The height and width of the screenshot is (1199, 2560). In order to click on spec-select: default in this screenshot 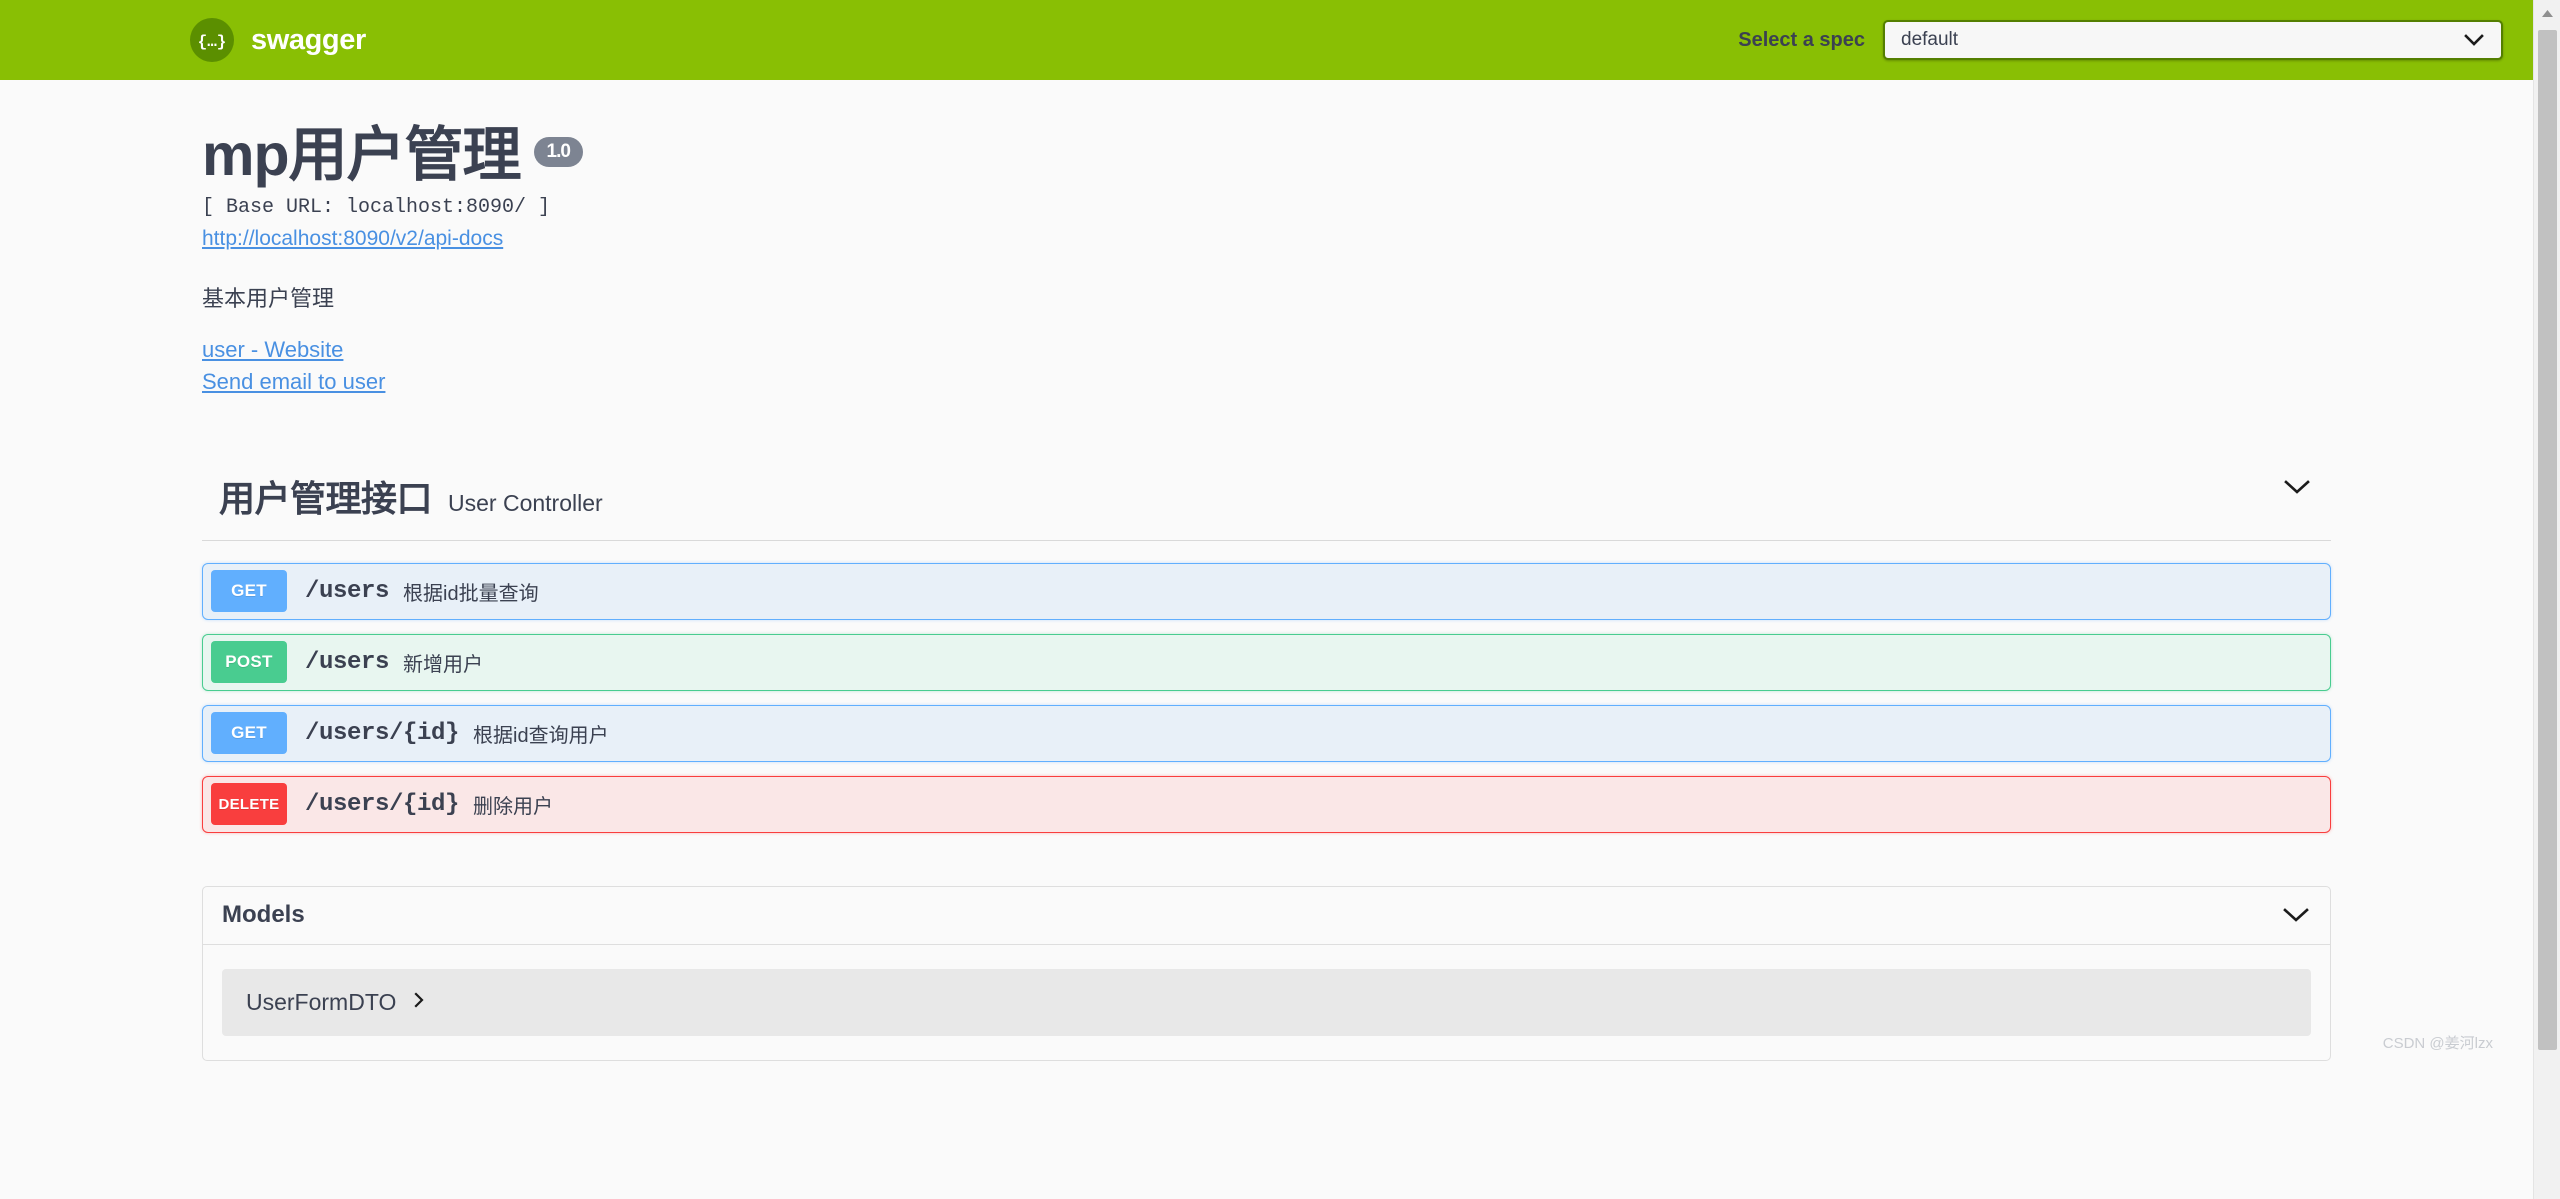, I will do `click(2193, 40)`.